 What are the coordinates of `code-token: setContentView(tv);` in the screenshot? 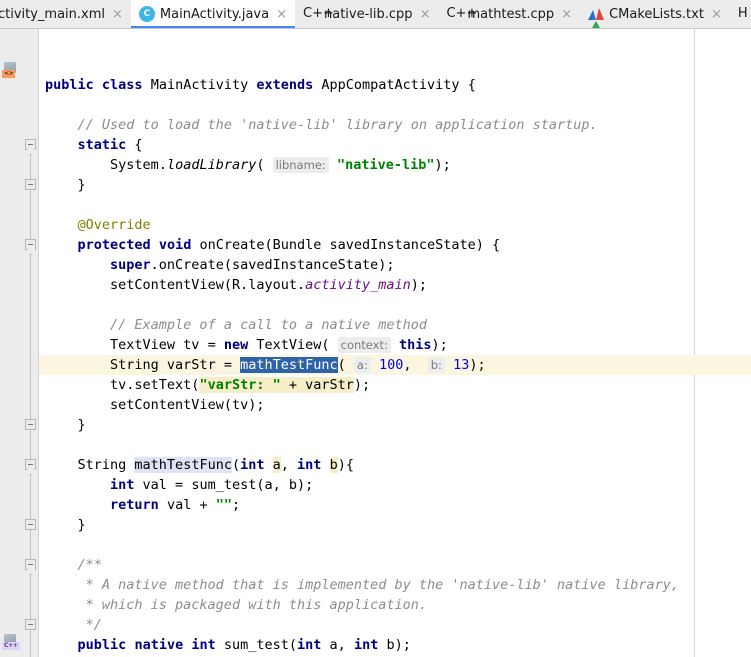 It's located at (187, 405).